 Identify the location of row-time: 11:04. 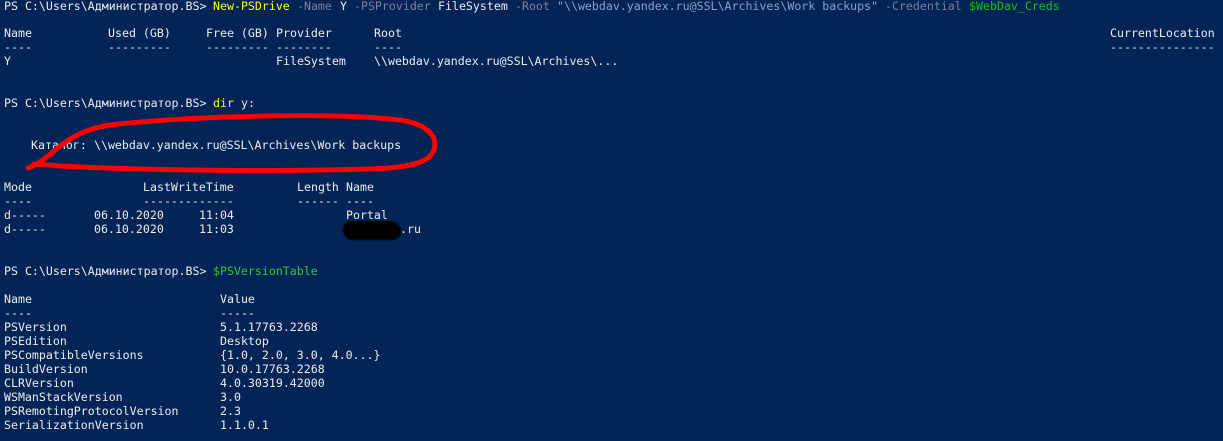
(216, 215).